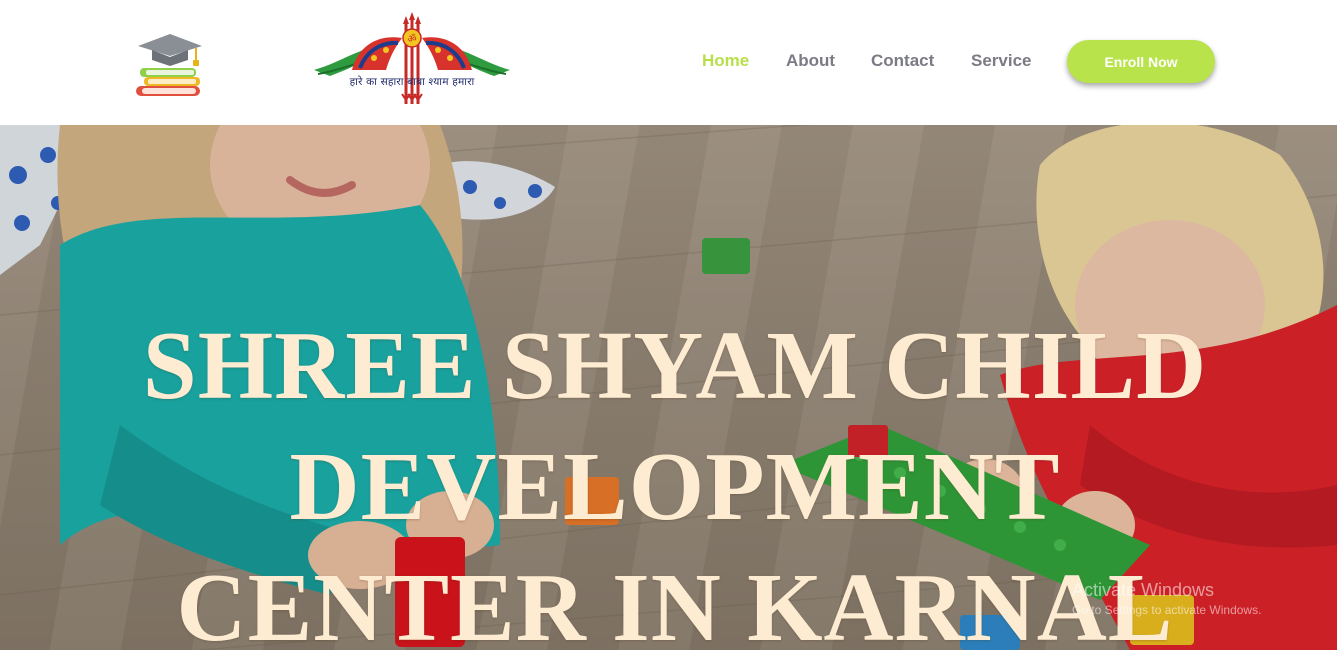 This screenshot has height=650, width=1337. I want to click on svg-text: ॐ, so click(411, 39).